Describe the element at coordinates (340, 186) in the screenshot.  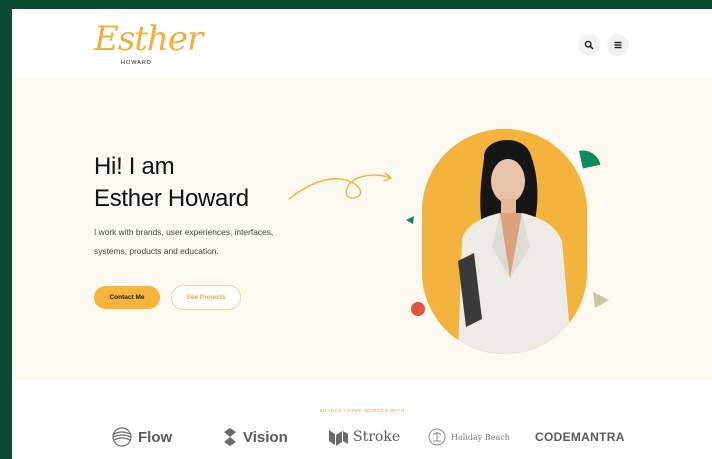
I see `squiggle-arrow-icon` at that location.